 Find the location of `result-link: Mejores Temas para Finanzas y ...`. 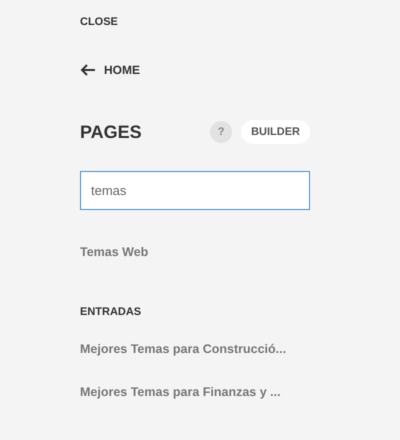

result-link: Mejores Temas para Finanzas y ... is located at coordinates (180, 392).